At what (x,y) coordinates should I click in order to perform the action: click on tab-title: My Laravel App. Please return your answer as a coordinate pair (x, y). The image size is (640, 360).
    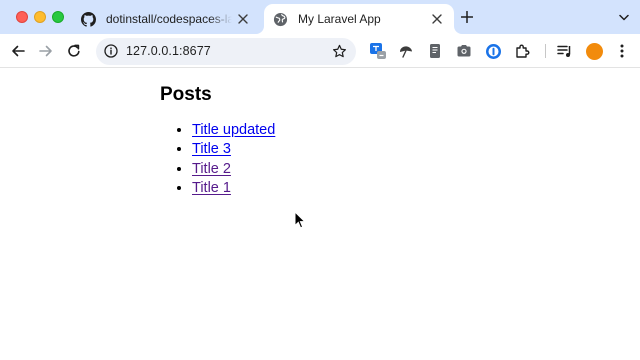
    Looking at the image, I should click on (339, 19).